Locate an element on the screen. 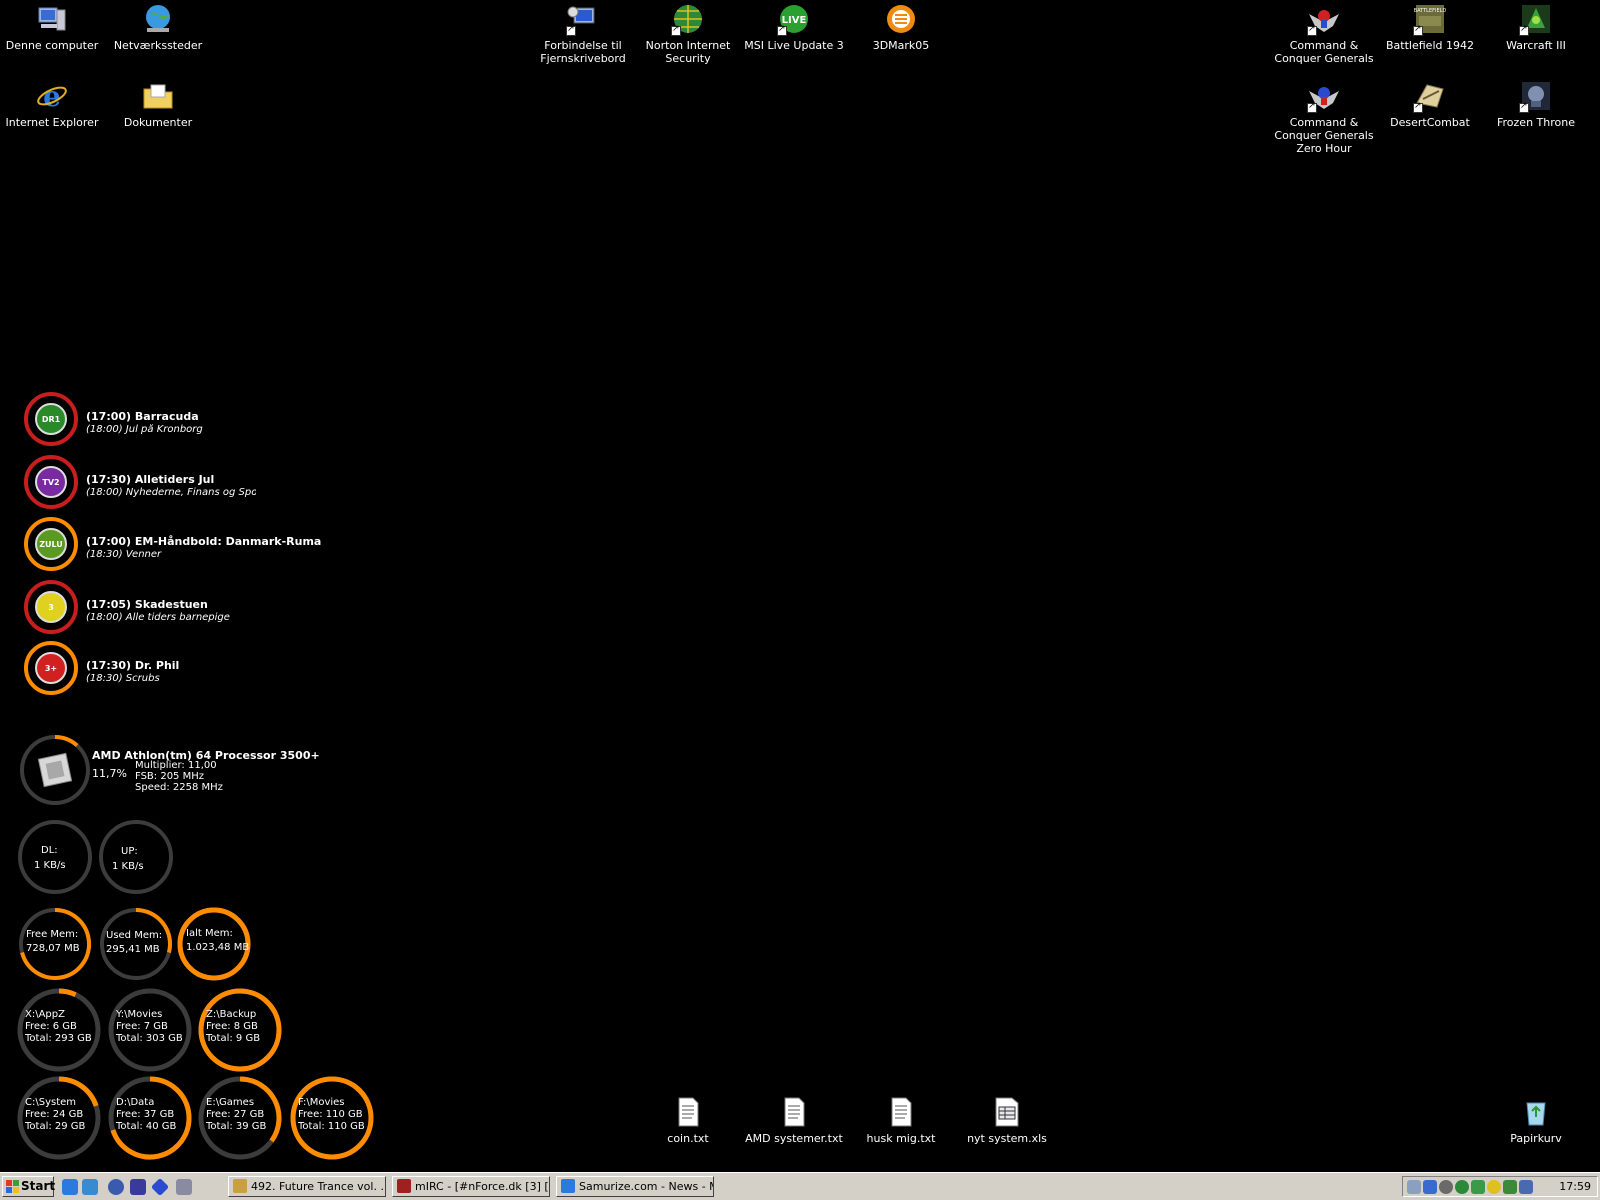 This screenshot has height=1200, width=1600. coin-txt-file: coin.txt is located at coordinates (688, 1119).